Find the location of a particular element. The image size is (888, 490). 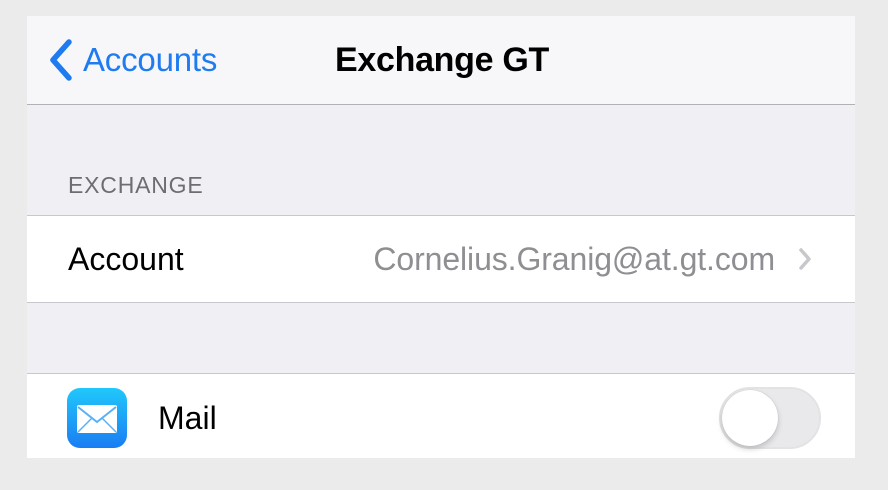

page-title: Exchange GT is located at coordinates (442, 60).